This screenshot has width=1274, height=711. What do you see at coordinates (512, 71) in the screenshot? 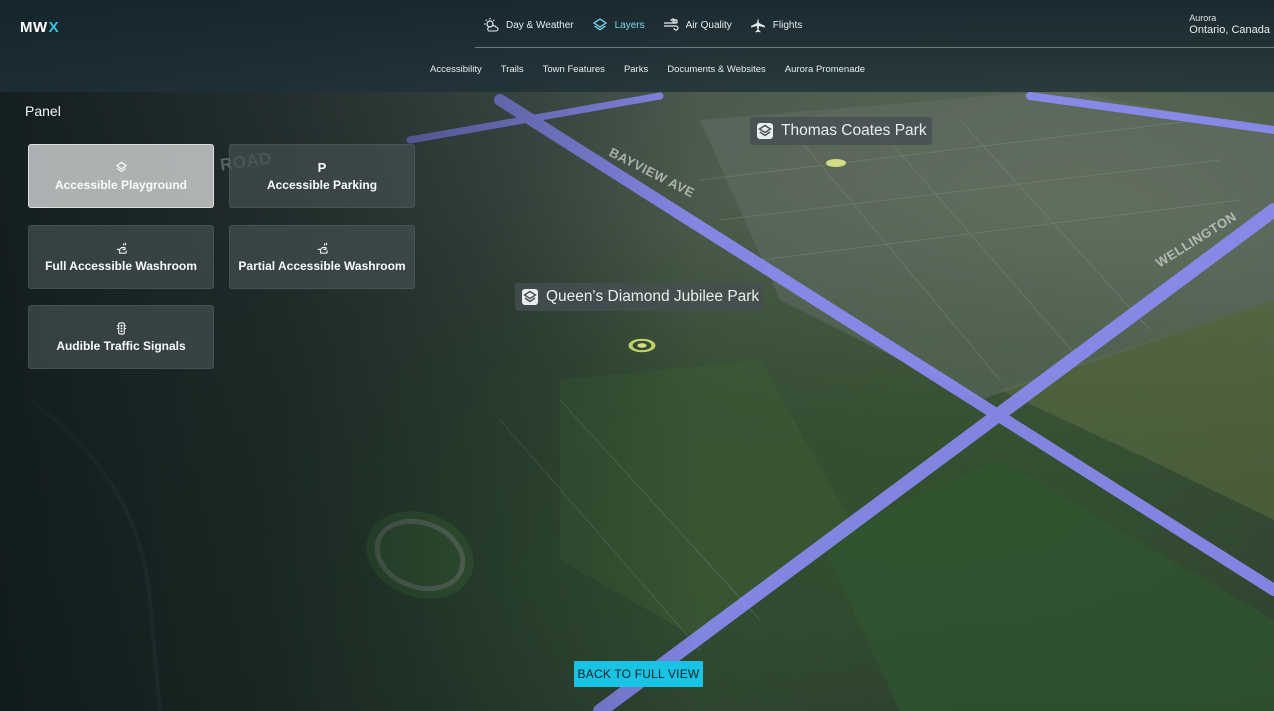
I see `subnav-trails: Trails` at bounding box center [512, 71].